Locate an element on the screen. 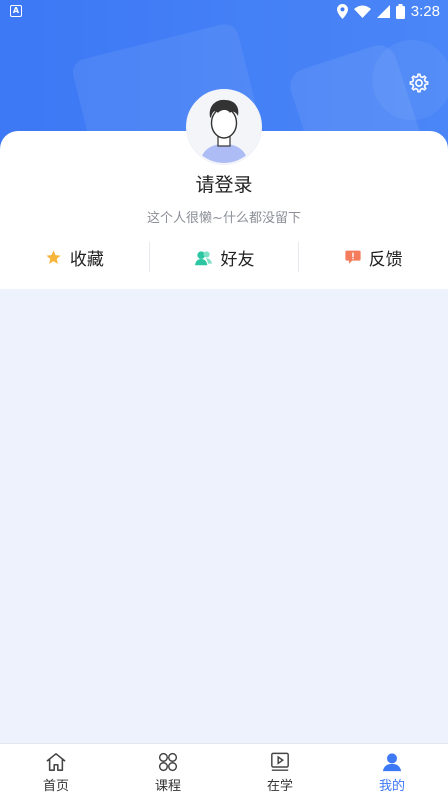 The image size is (448, 798). settings-gear-icon is located at coordinates (419, 83).